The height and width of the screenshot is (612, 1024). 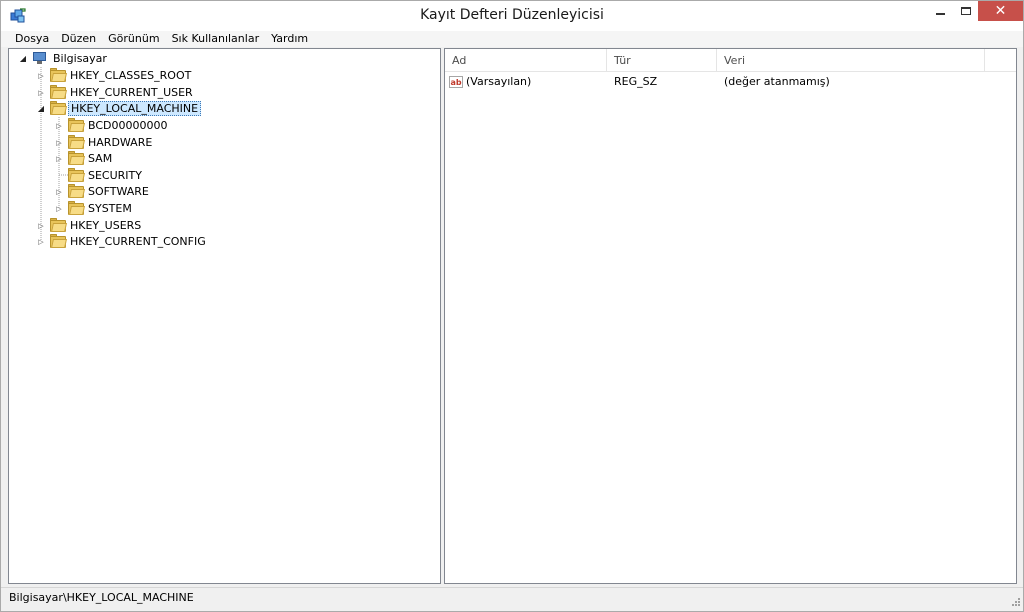 I want to click on value-type-cell: REG_SZ, so click(x=636, y=81).